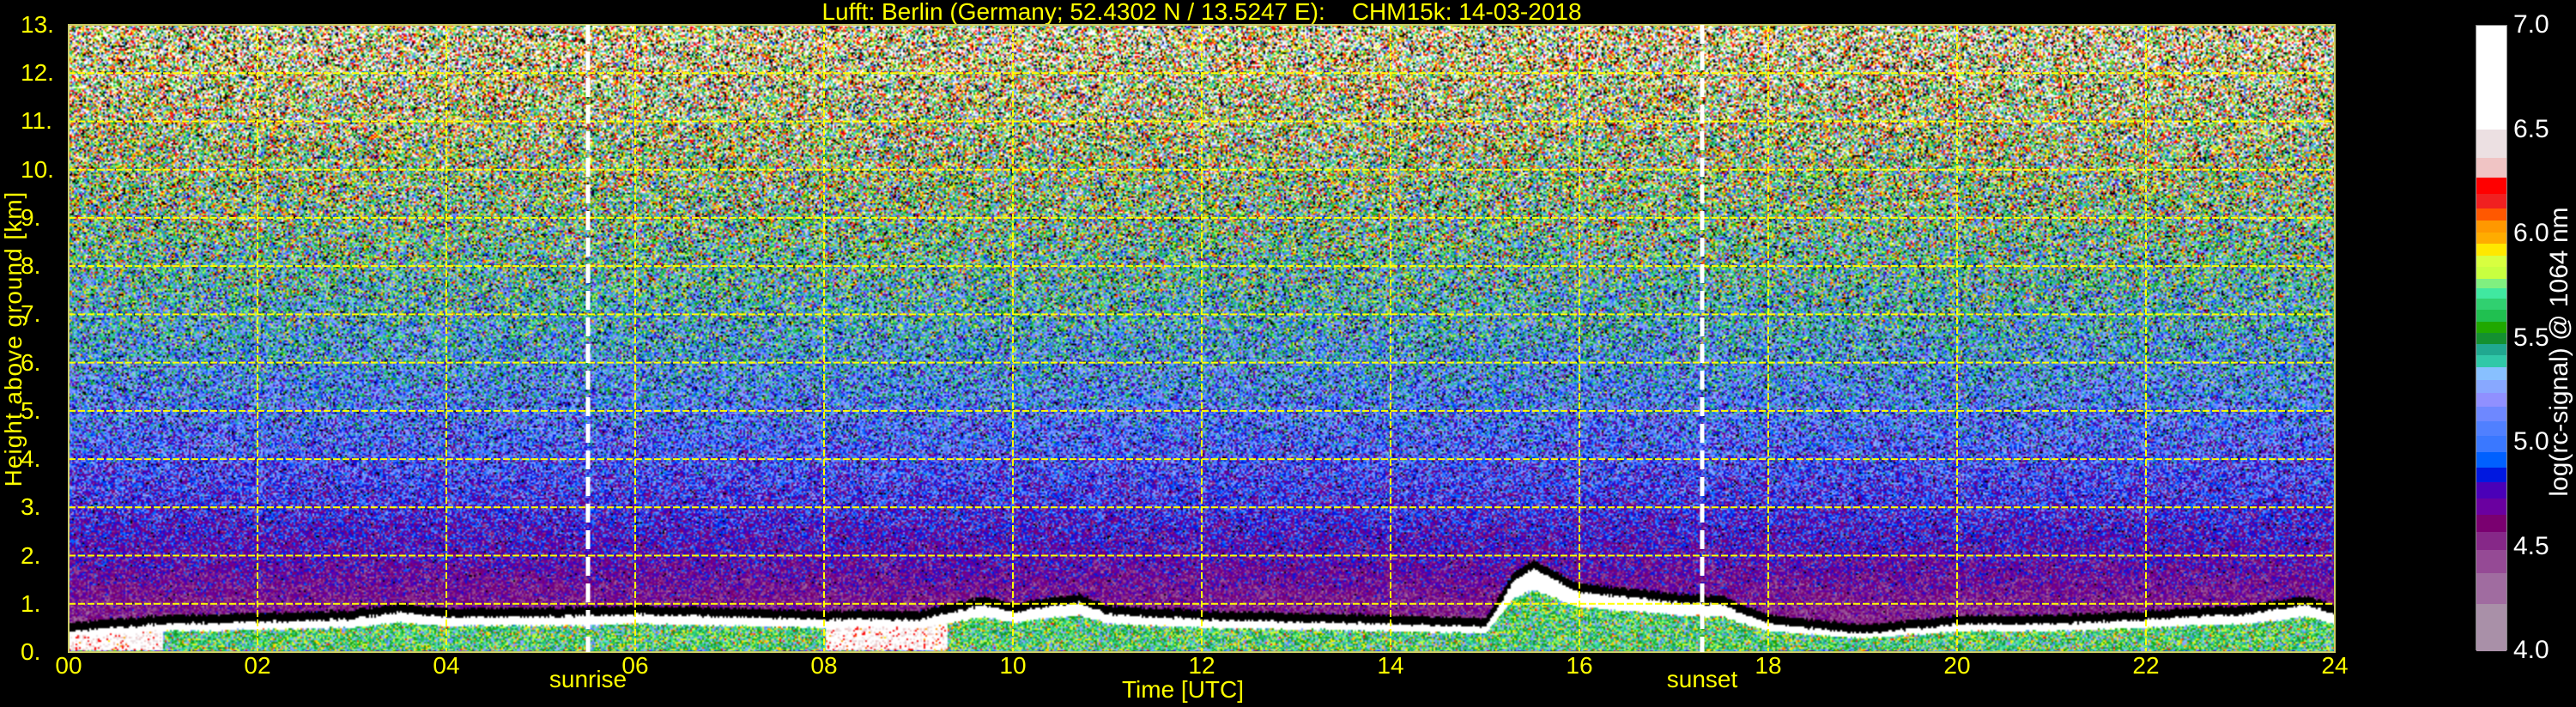 The height and width of the screenshot is (707, 2576). Describe the element at coordinates (37, 169) in the screenshot. I see `y-tick-label: 10.` at that location.